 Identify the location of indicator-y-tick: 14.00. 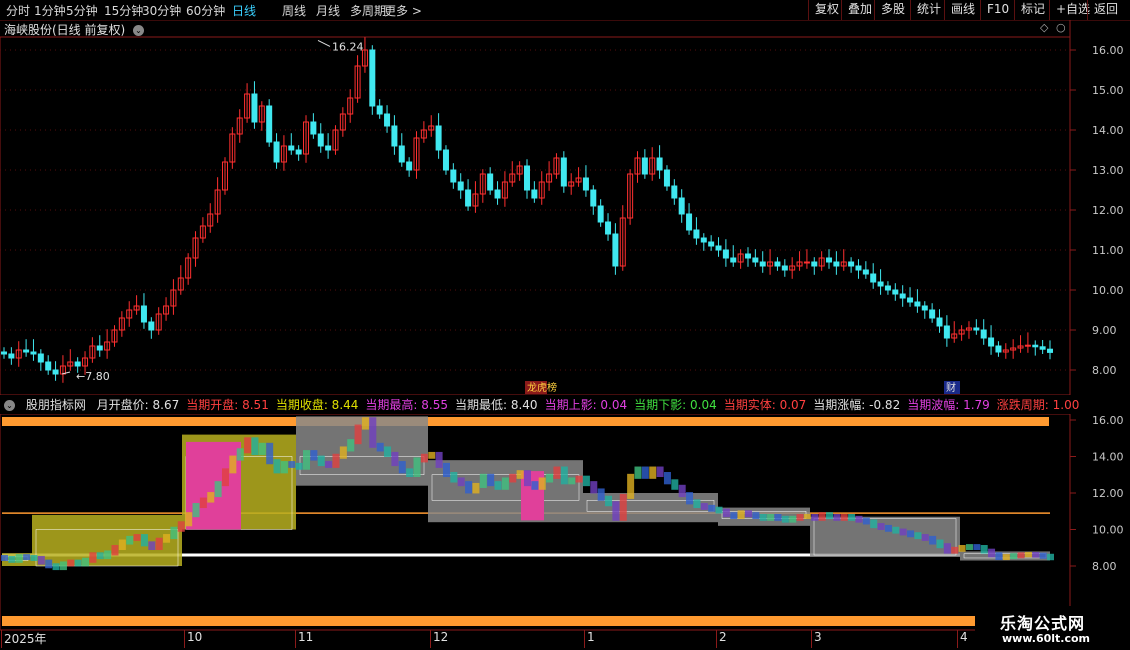
(1108, 457).